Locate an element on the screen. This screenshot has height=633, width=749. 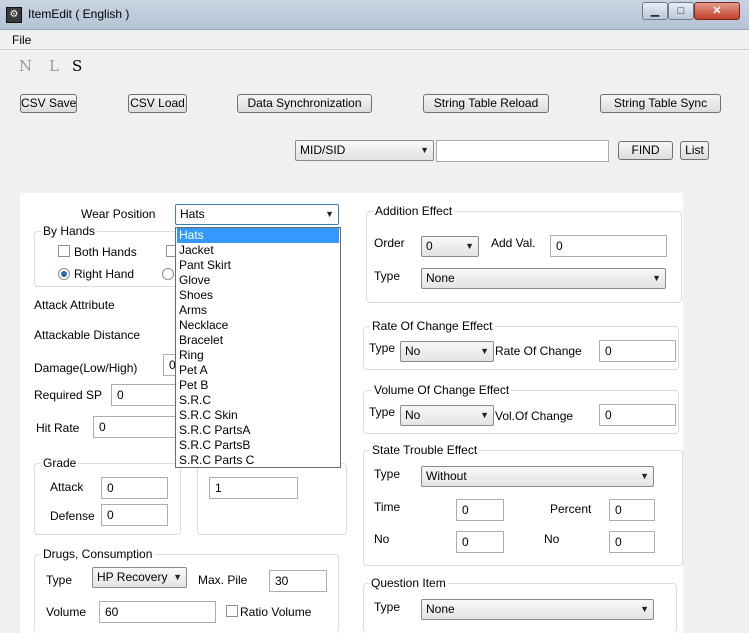
no-label-1: No is located at coordinates (382, 539).